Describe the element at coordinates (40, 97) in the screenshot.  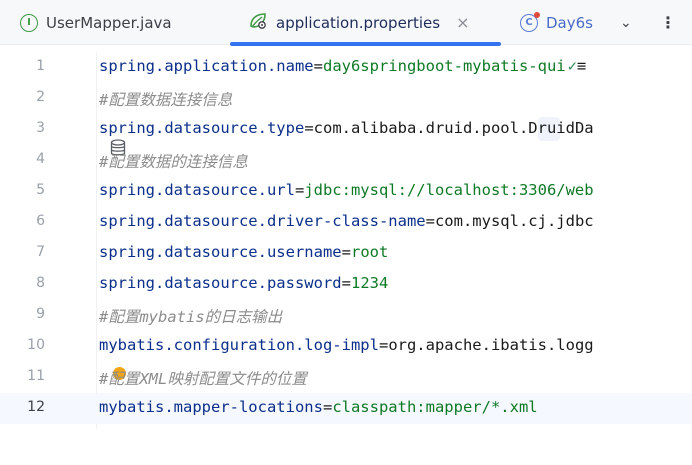
I see `line-number: 2` at that location.